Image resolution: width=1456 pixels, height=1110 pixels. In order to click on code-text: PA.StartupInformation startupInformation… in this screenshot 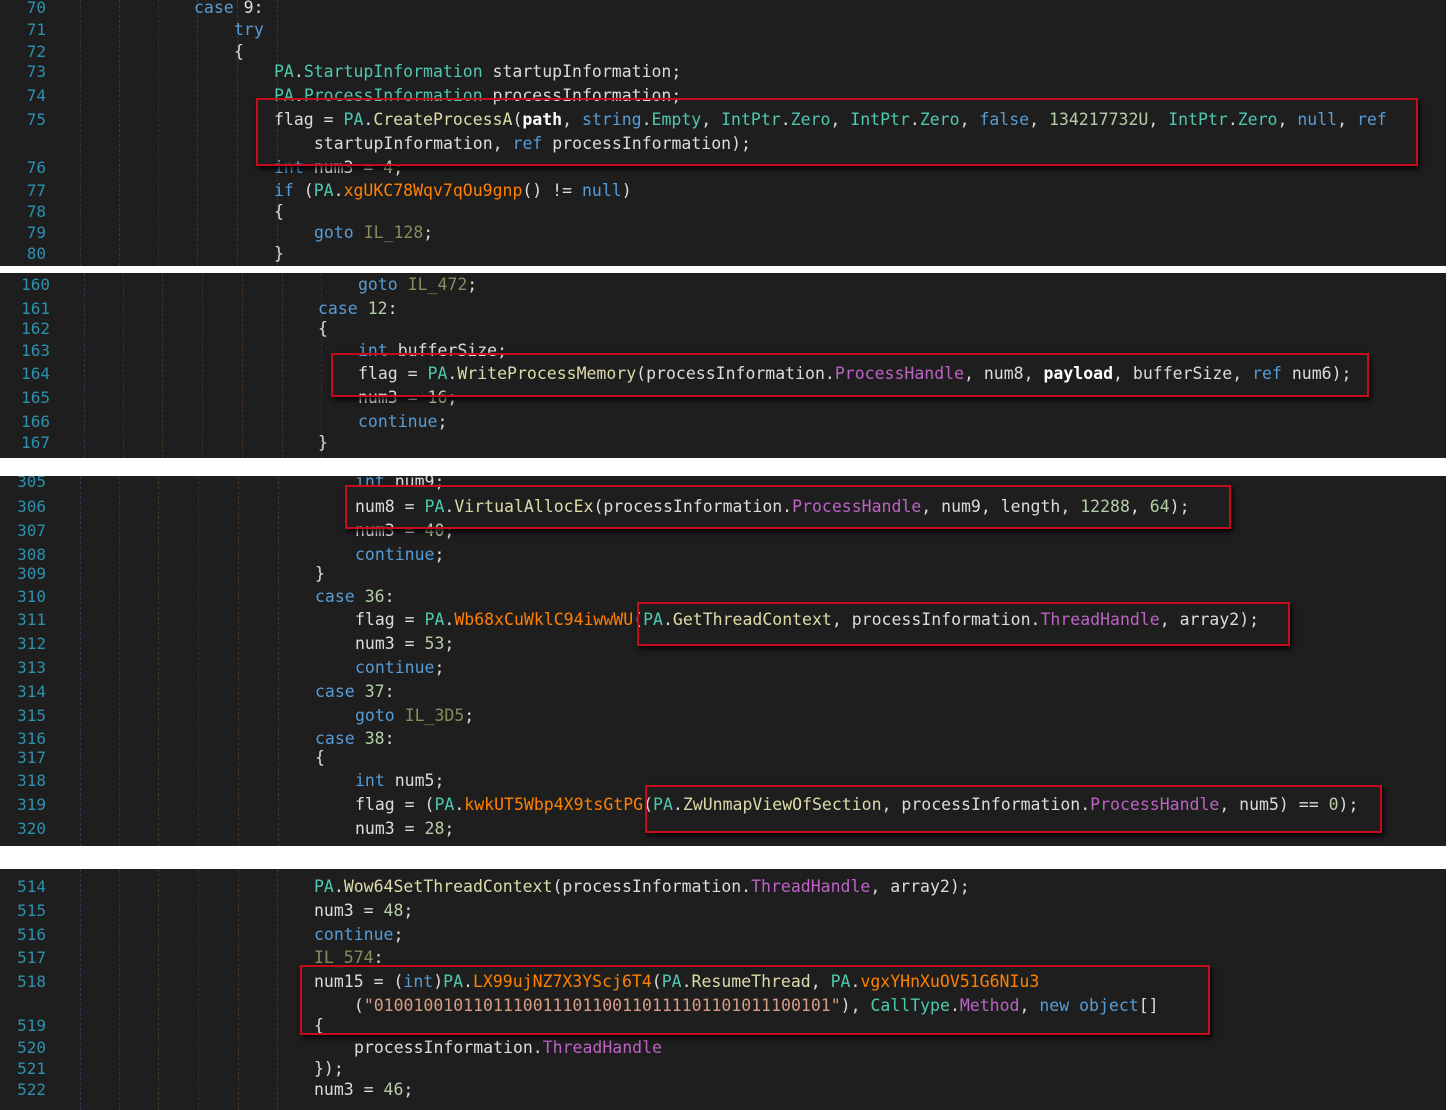, I will do `click(477, 72)`.